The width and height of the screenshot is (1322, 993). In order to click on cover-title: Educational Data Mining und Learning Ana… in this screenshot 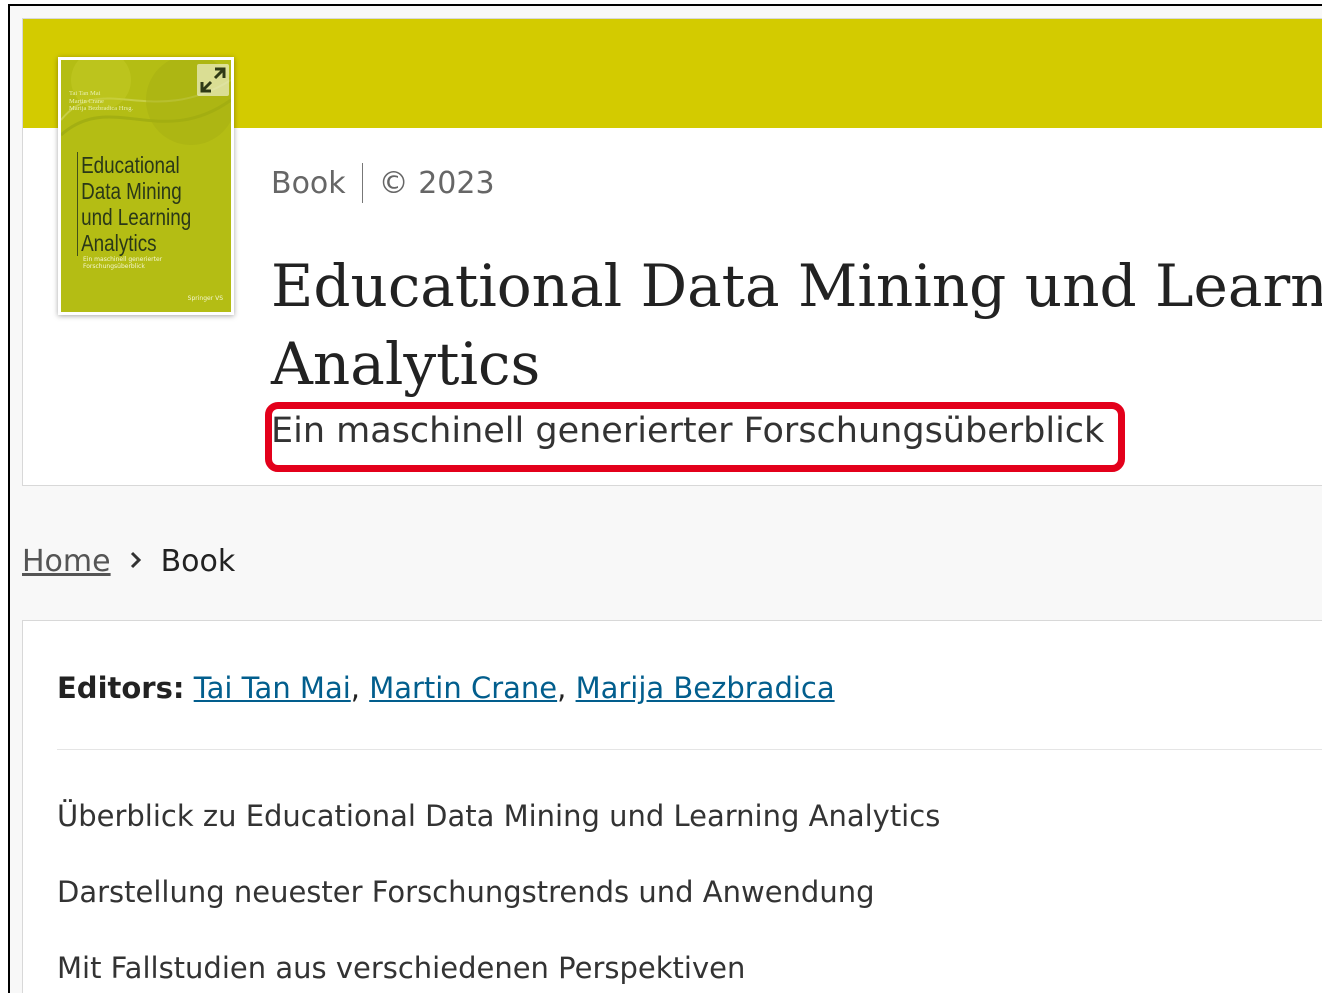, I will do `click(140, 204)`.